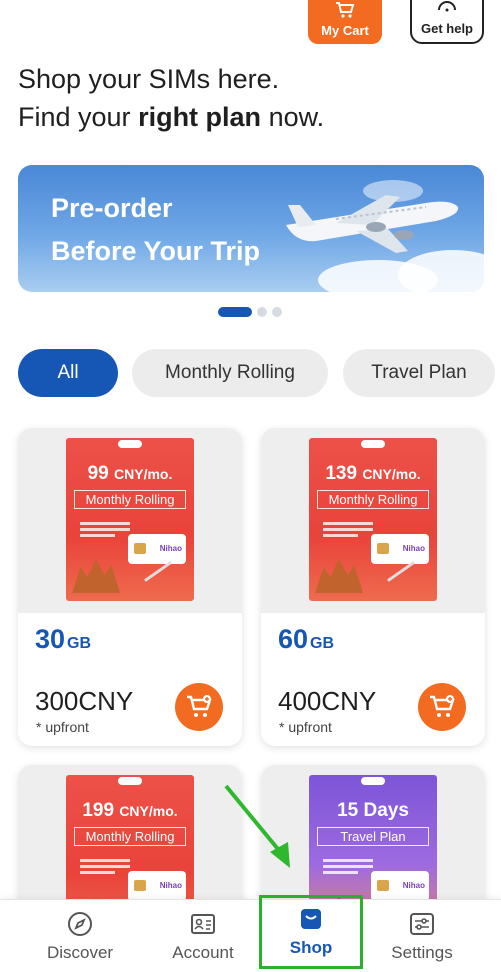 This screenshot has height=972, width=501. I want to click on id-card-icon, so click(203, 923).